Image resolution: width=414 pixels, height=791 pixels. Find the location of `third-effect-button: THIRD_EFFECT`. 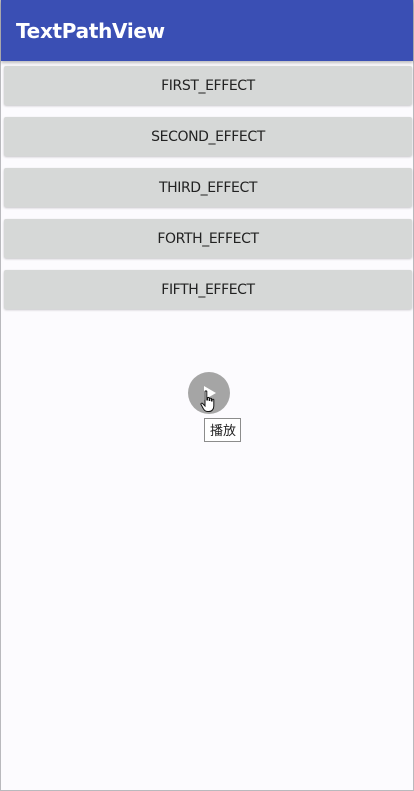

third-effect-button: THIRD_EFFECT is located at coordinates (208, 187).